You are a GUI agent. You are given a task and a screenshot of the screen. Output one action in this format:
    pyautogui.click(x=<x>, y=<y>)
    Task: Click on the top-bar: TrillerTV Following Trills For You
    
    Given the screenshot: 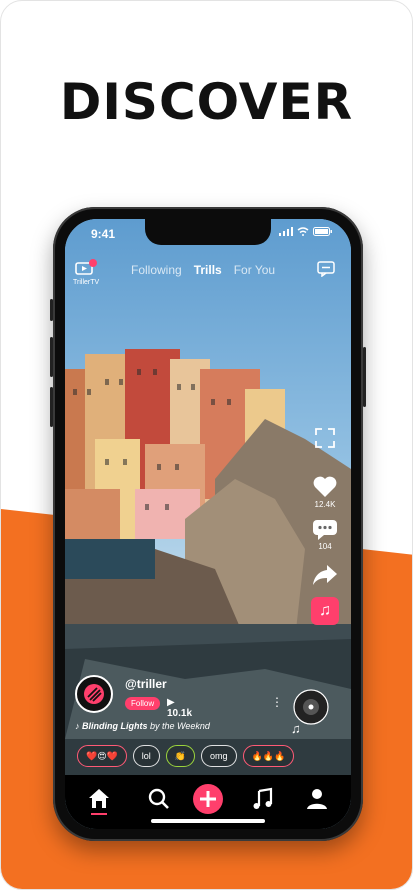 What is the action you would take?
    pyautogui.click(x=208, y=269)
    